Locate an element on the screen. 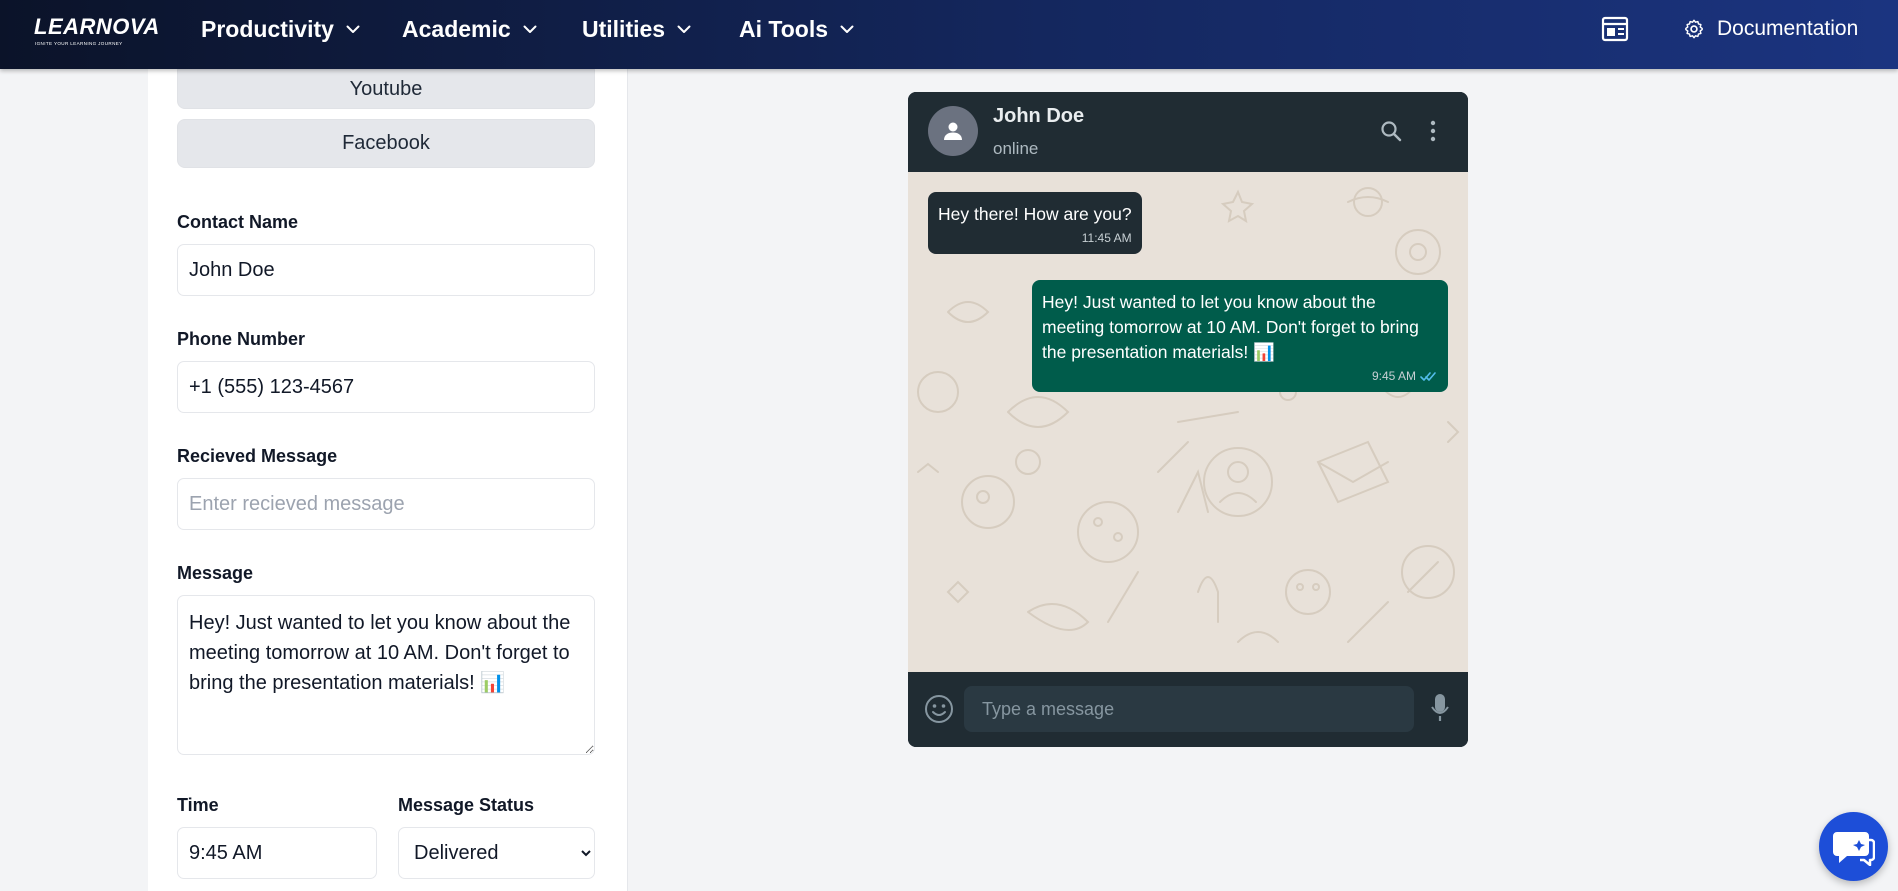 The width and height of the screenshot is (1898, 891). incoming-message-bubble: Hey there! How are you? 11:45 AM is located at coordinates (1035, 223).